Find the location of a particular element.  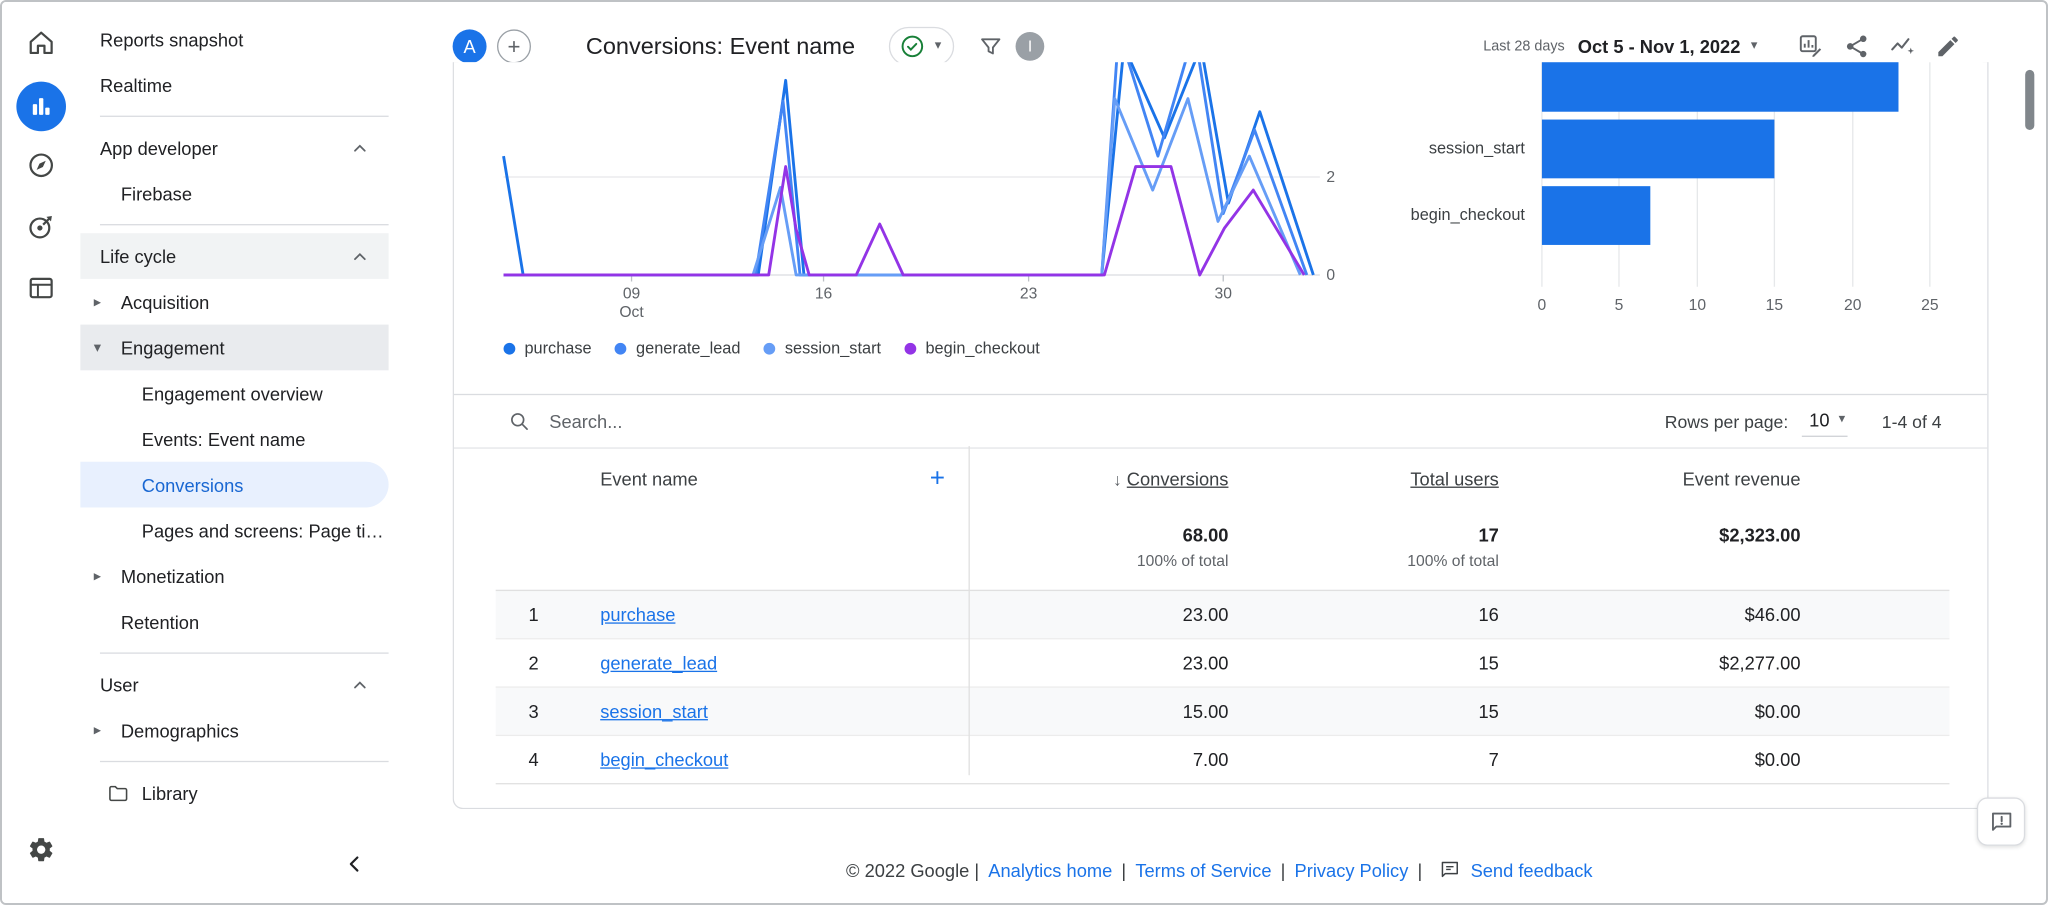

sidebar-item-reports-snapshot: Reports snapshot is located at coordinates (234, 39).